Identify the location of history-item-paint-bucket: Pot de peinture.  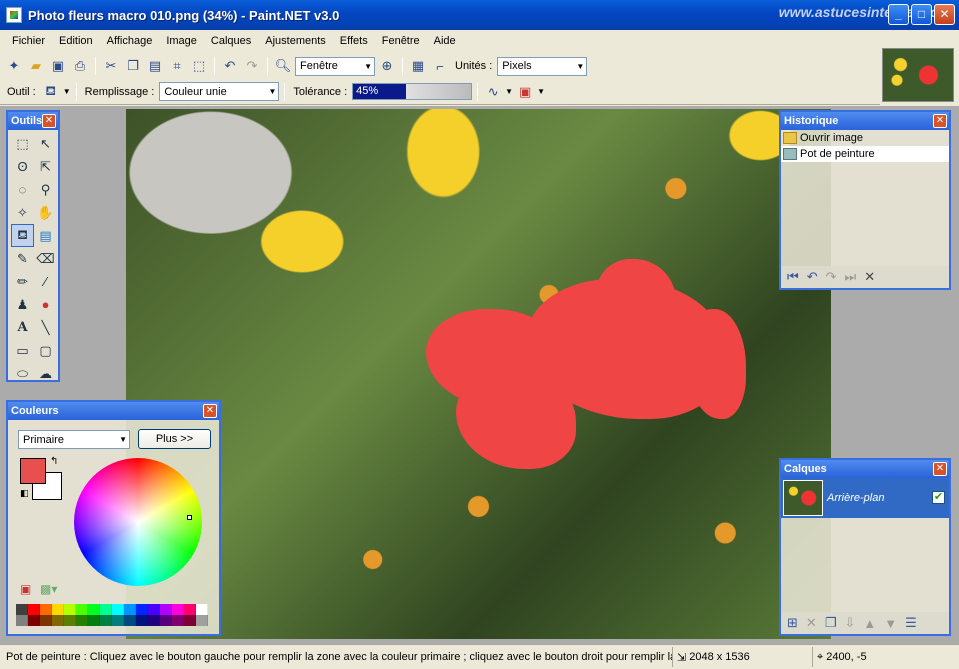
(865, 154).